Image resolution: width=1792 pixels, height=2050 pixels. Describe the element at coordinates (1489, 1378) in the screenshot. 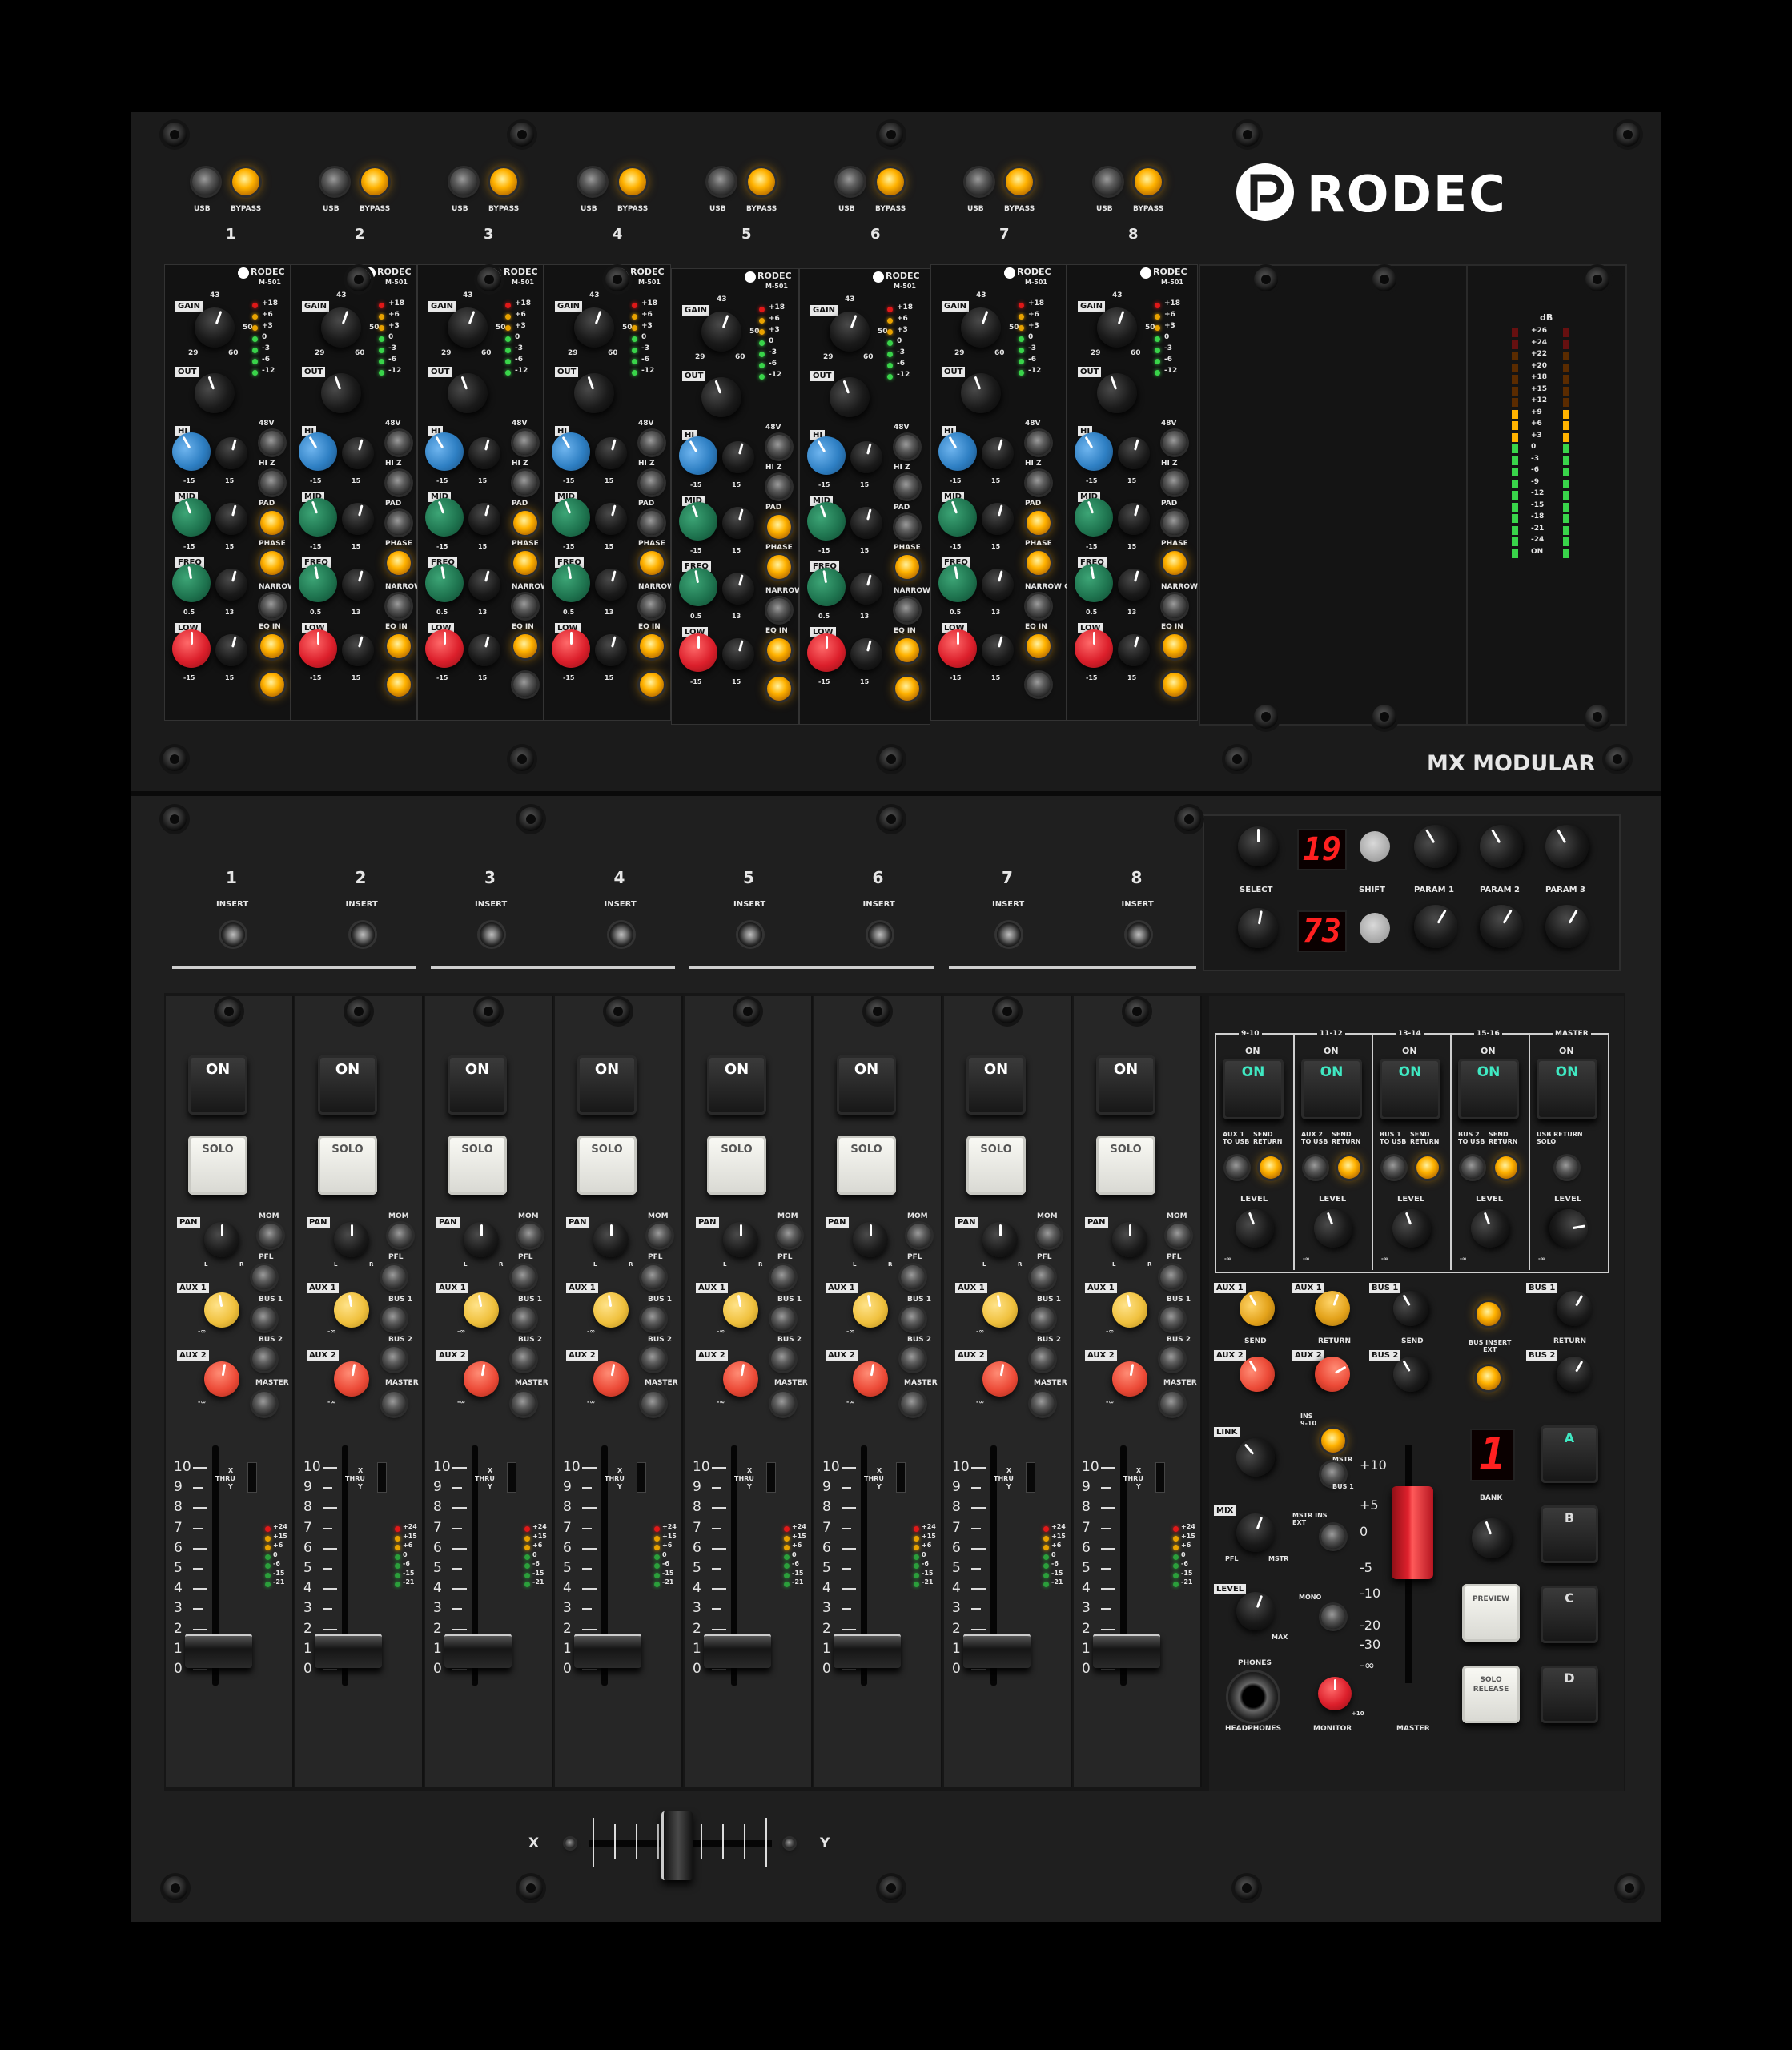

I see `bus-insert-ext-bottom` at that location.